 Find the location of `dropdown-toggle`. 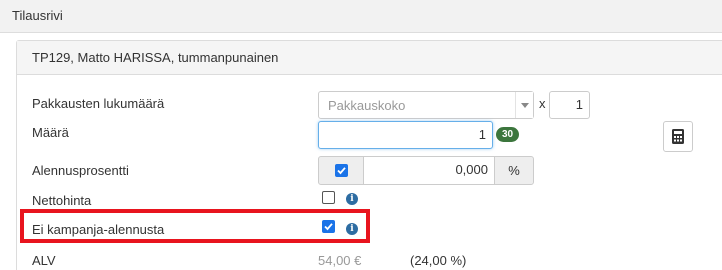

dropdown-toggle is located at coordinates (524, 105).